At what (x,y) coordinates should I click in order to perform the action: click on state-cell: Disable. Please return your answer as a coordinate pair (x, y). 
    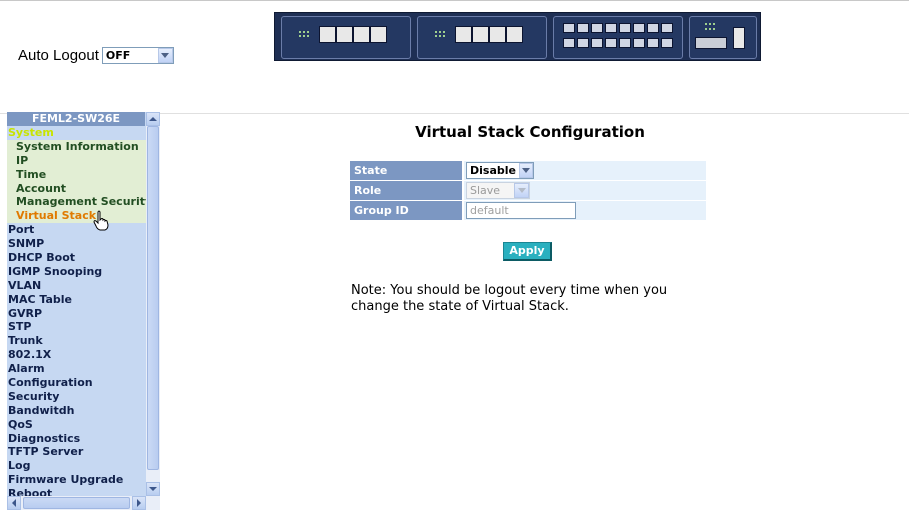
    Looking at the image, I should click on (585, 170).